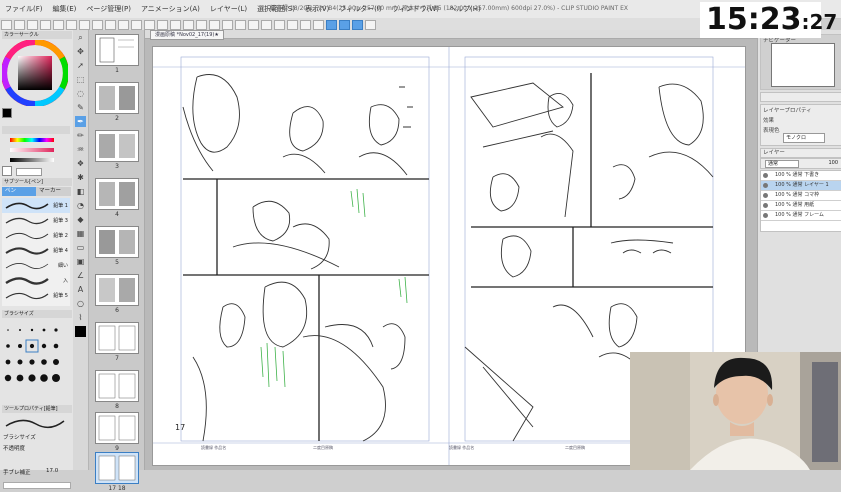 The width and height of the screenshot is (841, 492). What do you see at coordinates (80, 261) in the screenshot?
I see `frame-tool-icon: ▣` at bounding box center [80, 261].